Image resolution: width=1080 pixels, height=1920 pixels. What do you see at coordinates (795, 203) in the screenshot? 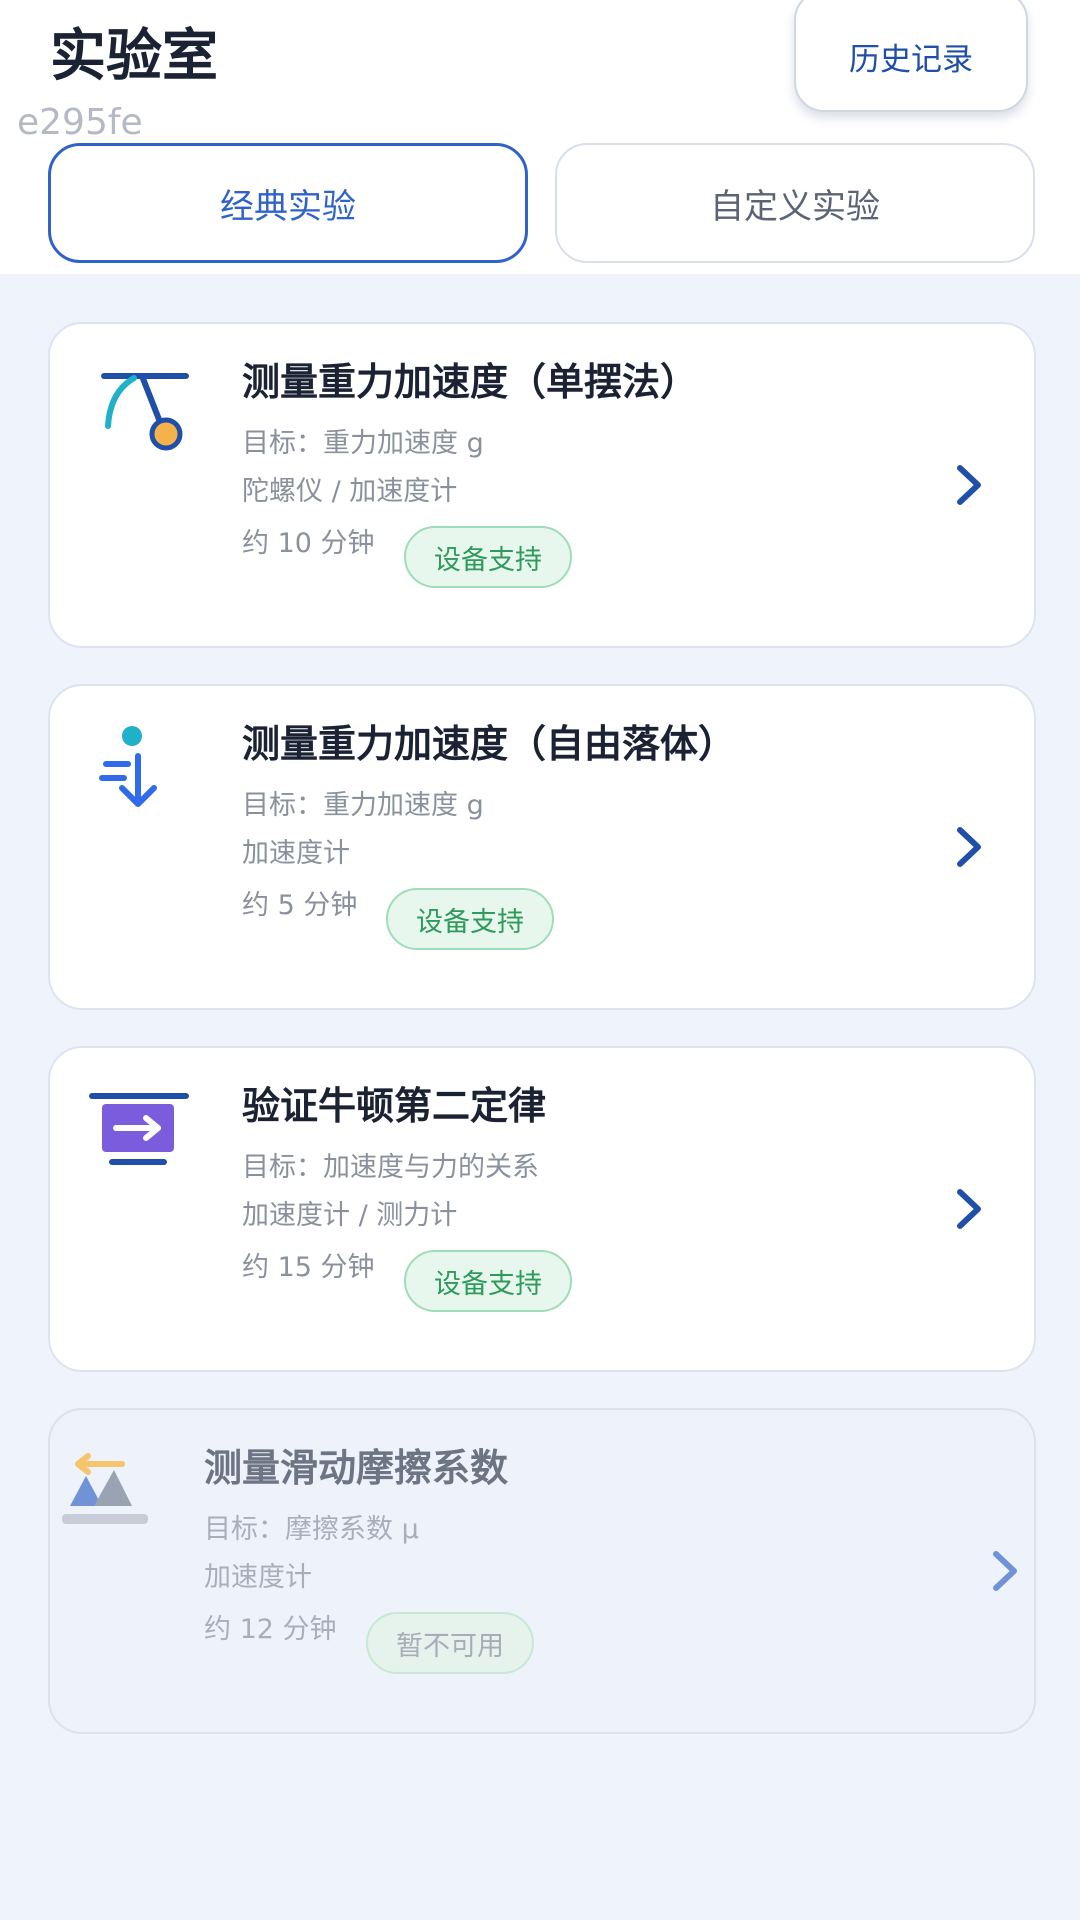
I see `tab-custom-experiments: 自定义实验` at bounding box center [795, 203].